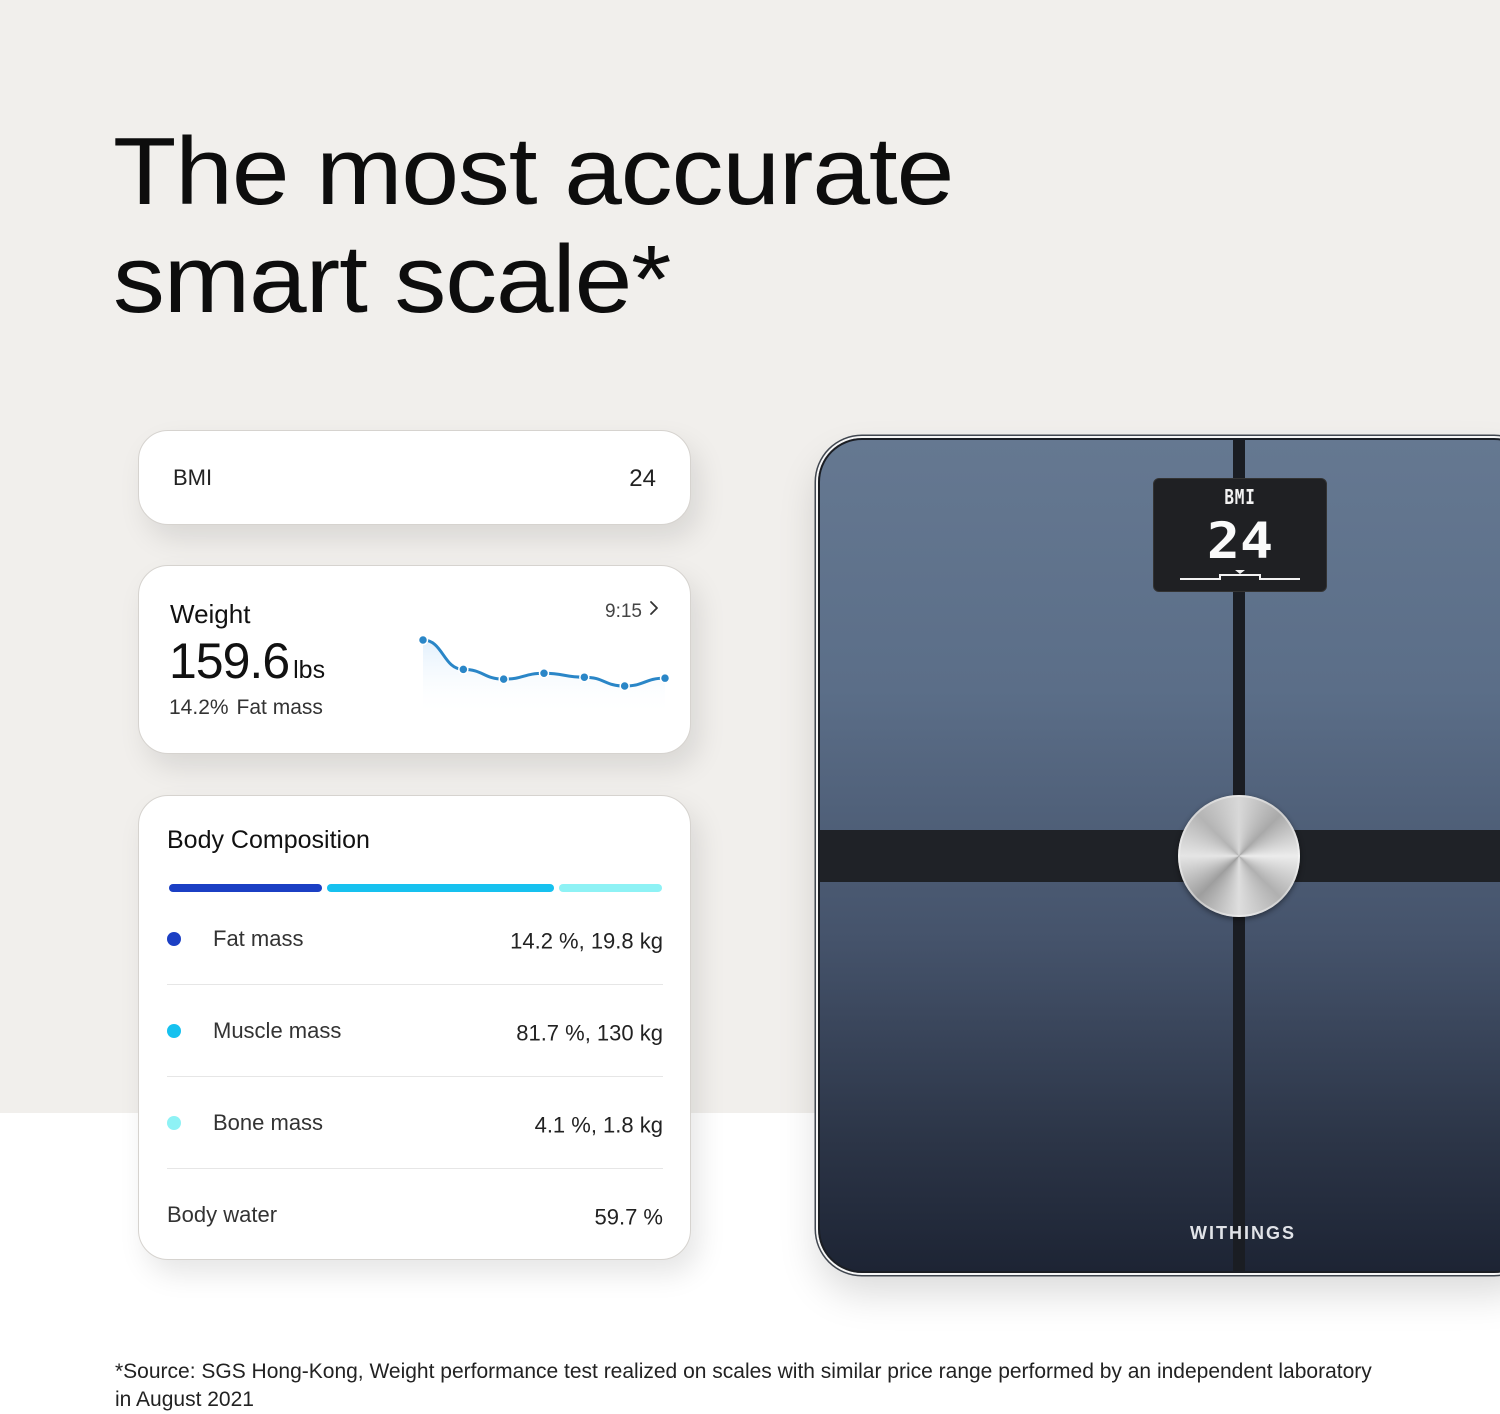 The height and width of the screenshot is (1414, 1500). Describe the element at coordinates (309, 670) in the screenshot. I see `weight-unit: lbs` at that location.